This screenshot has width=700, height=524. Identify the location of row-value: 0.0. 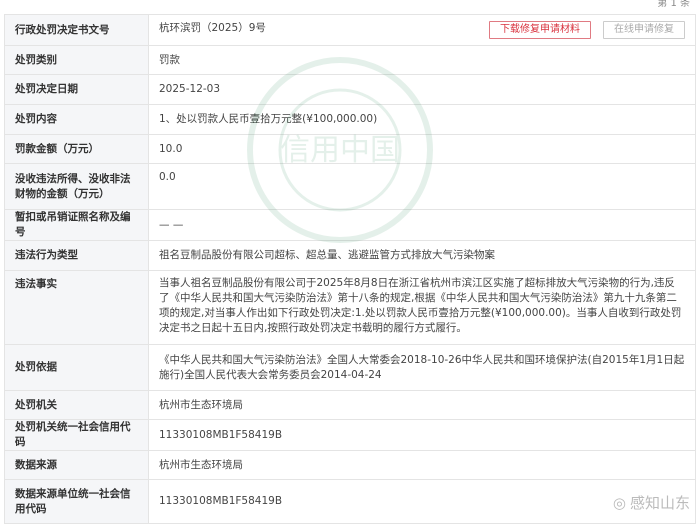
(422, 186).